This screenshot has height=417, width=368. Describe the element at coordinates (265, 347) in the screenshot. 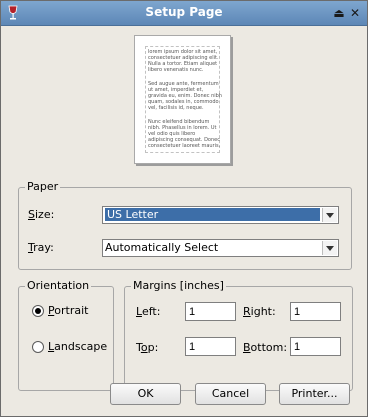

I see `bottom-margin-label: Bottom:` at that location.